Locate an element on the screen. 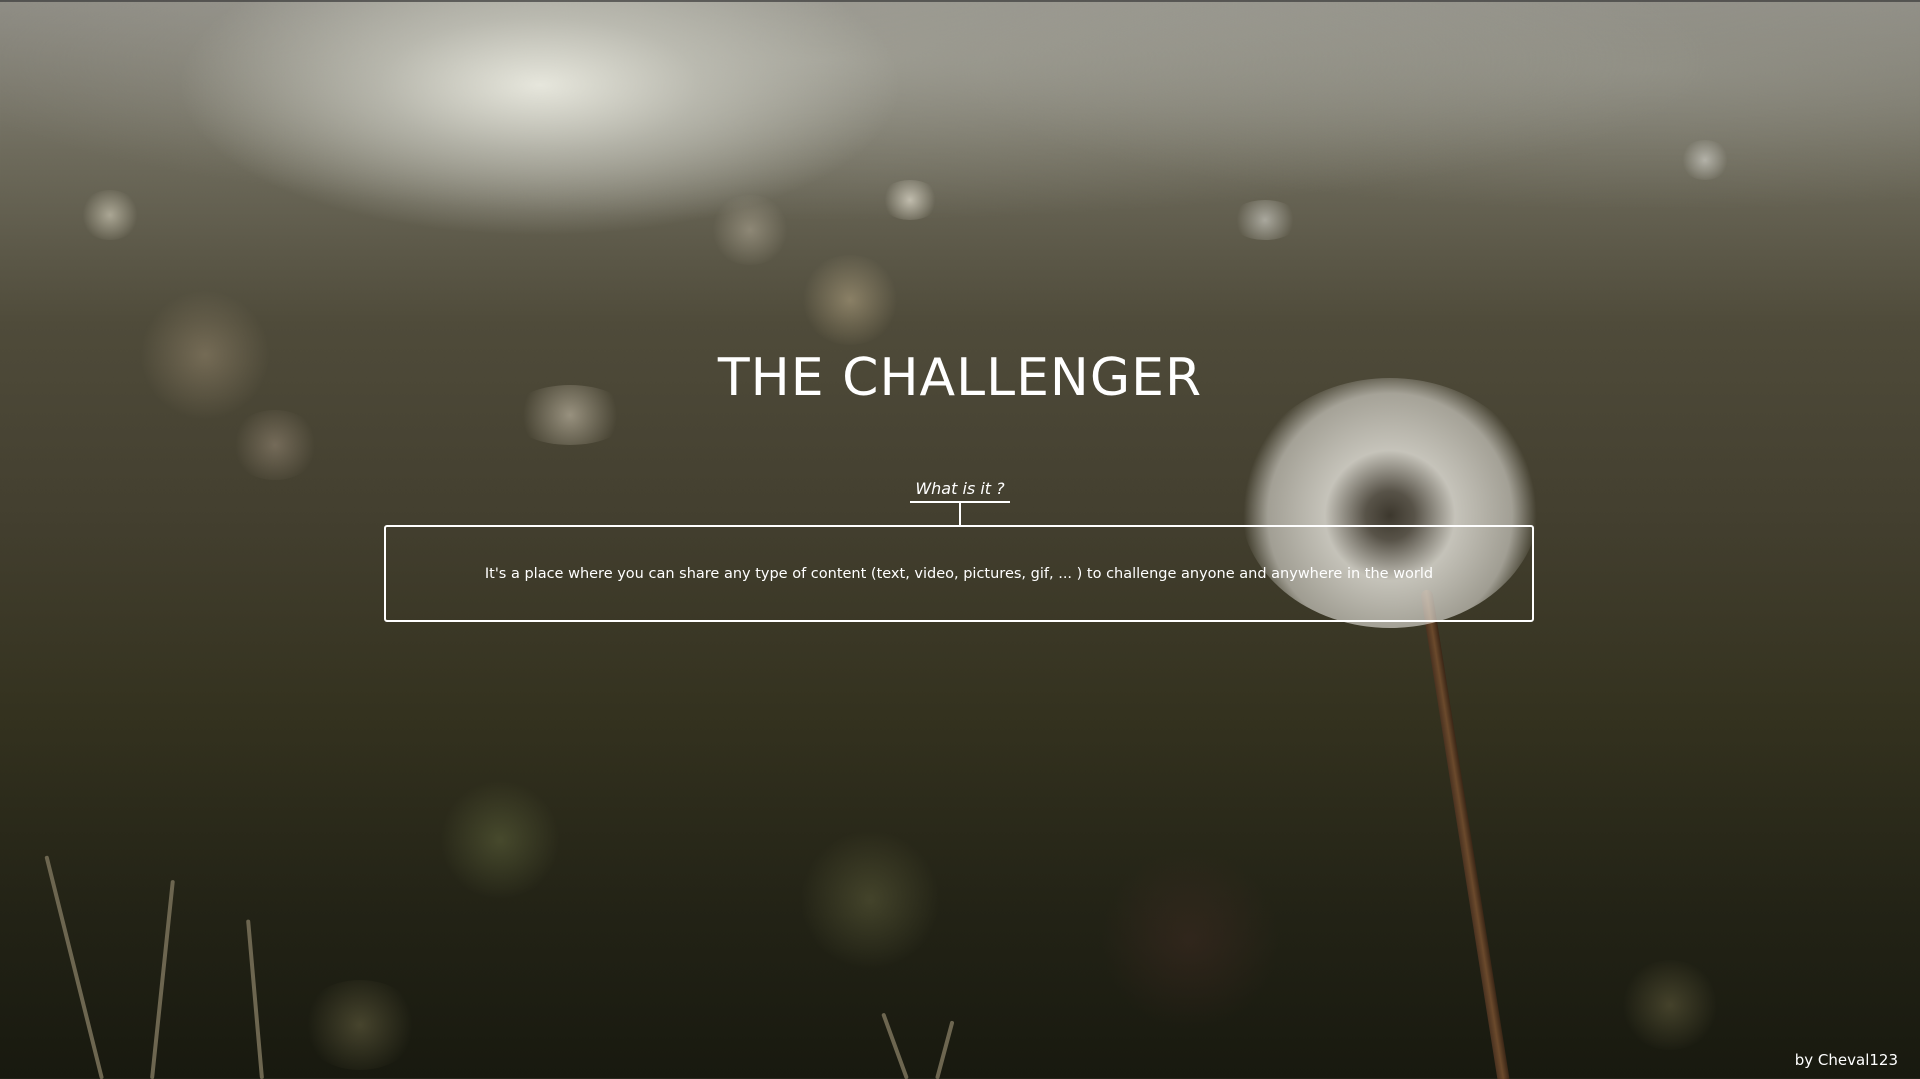 Image resolution: width=1920 pixels, height=1079 pixels. what-is-it-link: What is it ? is located at coordinates (960, 491).